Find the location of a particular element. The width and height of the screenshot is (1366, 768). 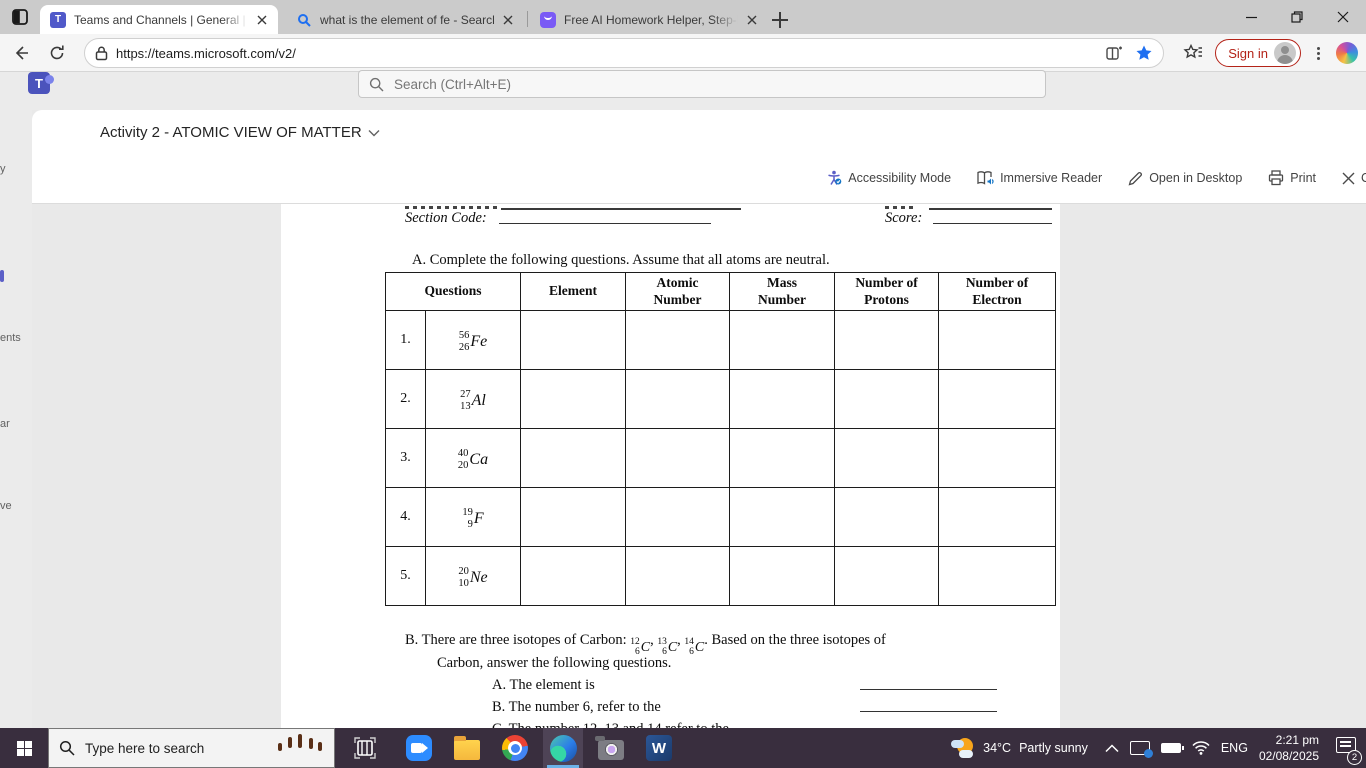

wifi-icon is located at coordinates (1201, 748).